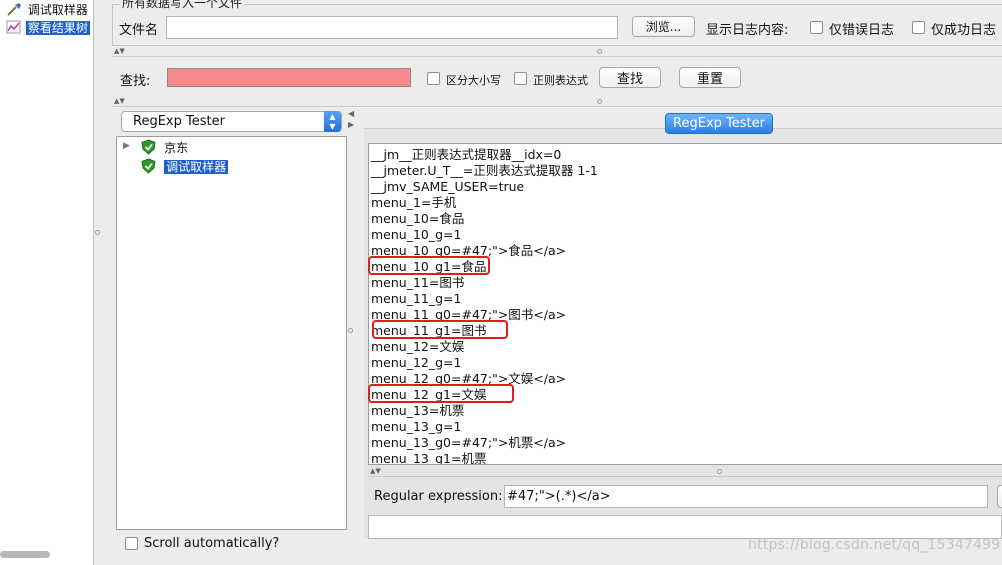  I want to click on sample-item-debug-sampler: 调试取样器, so click(185, 167).